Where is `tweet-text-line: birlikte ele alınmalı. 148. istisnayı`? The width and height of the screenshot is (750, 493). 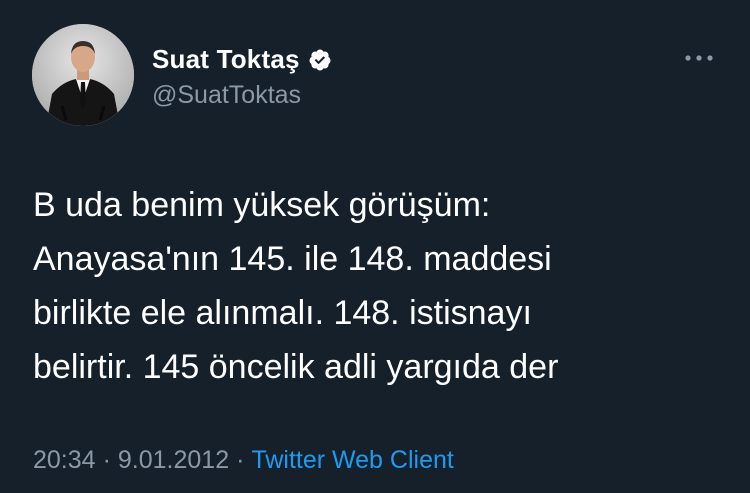
tweet-text-line: birlikte ele alınmalı. 148. istisnayı is located at coordinates (282, 313).